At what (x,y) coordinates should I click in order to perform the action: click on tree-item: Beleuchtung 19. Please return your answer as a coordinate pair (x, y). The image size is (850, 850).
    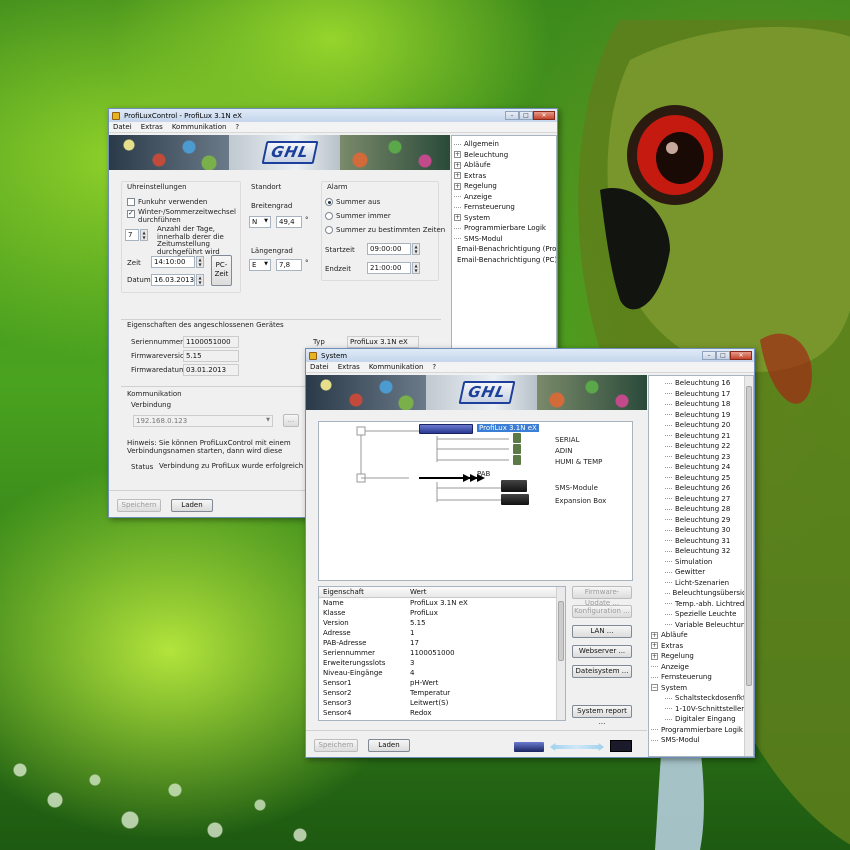
    Looking at the image, I should click on (702, 415).